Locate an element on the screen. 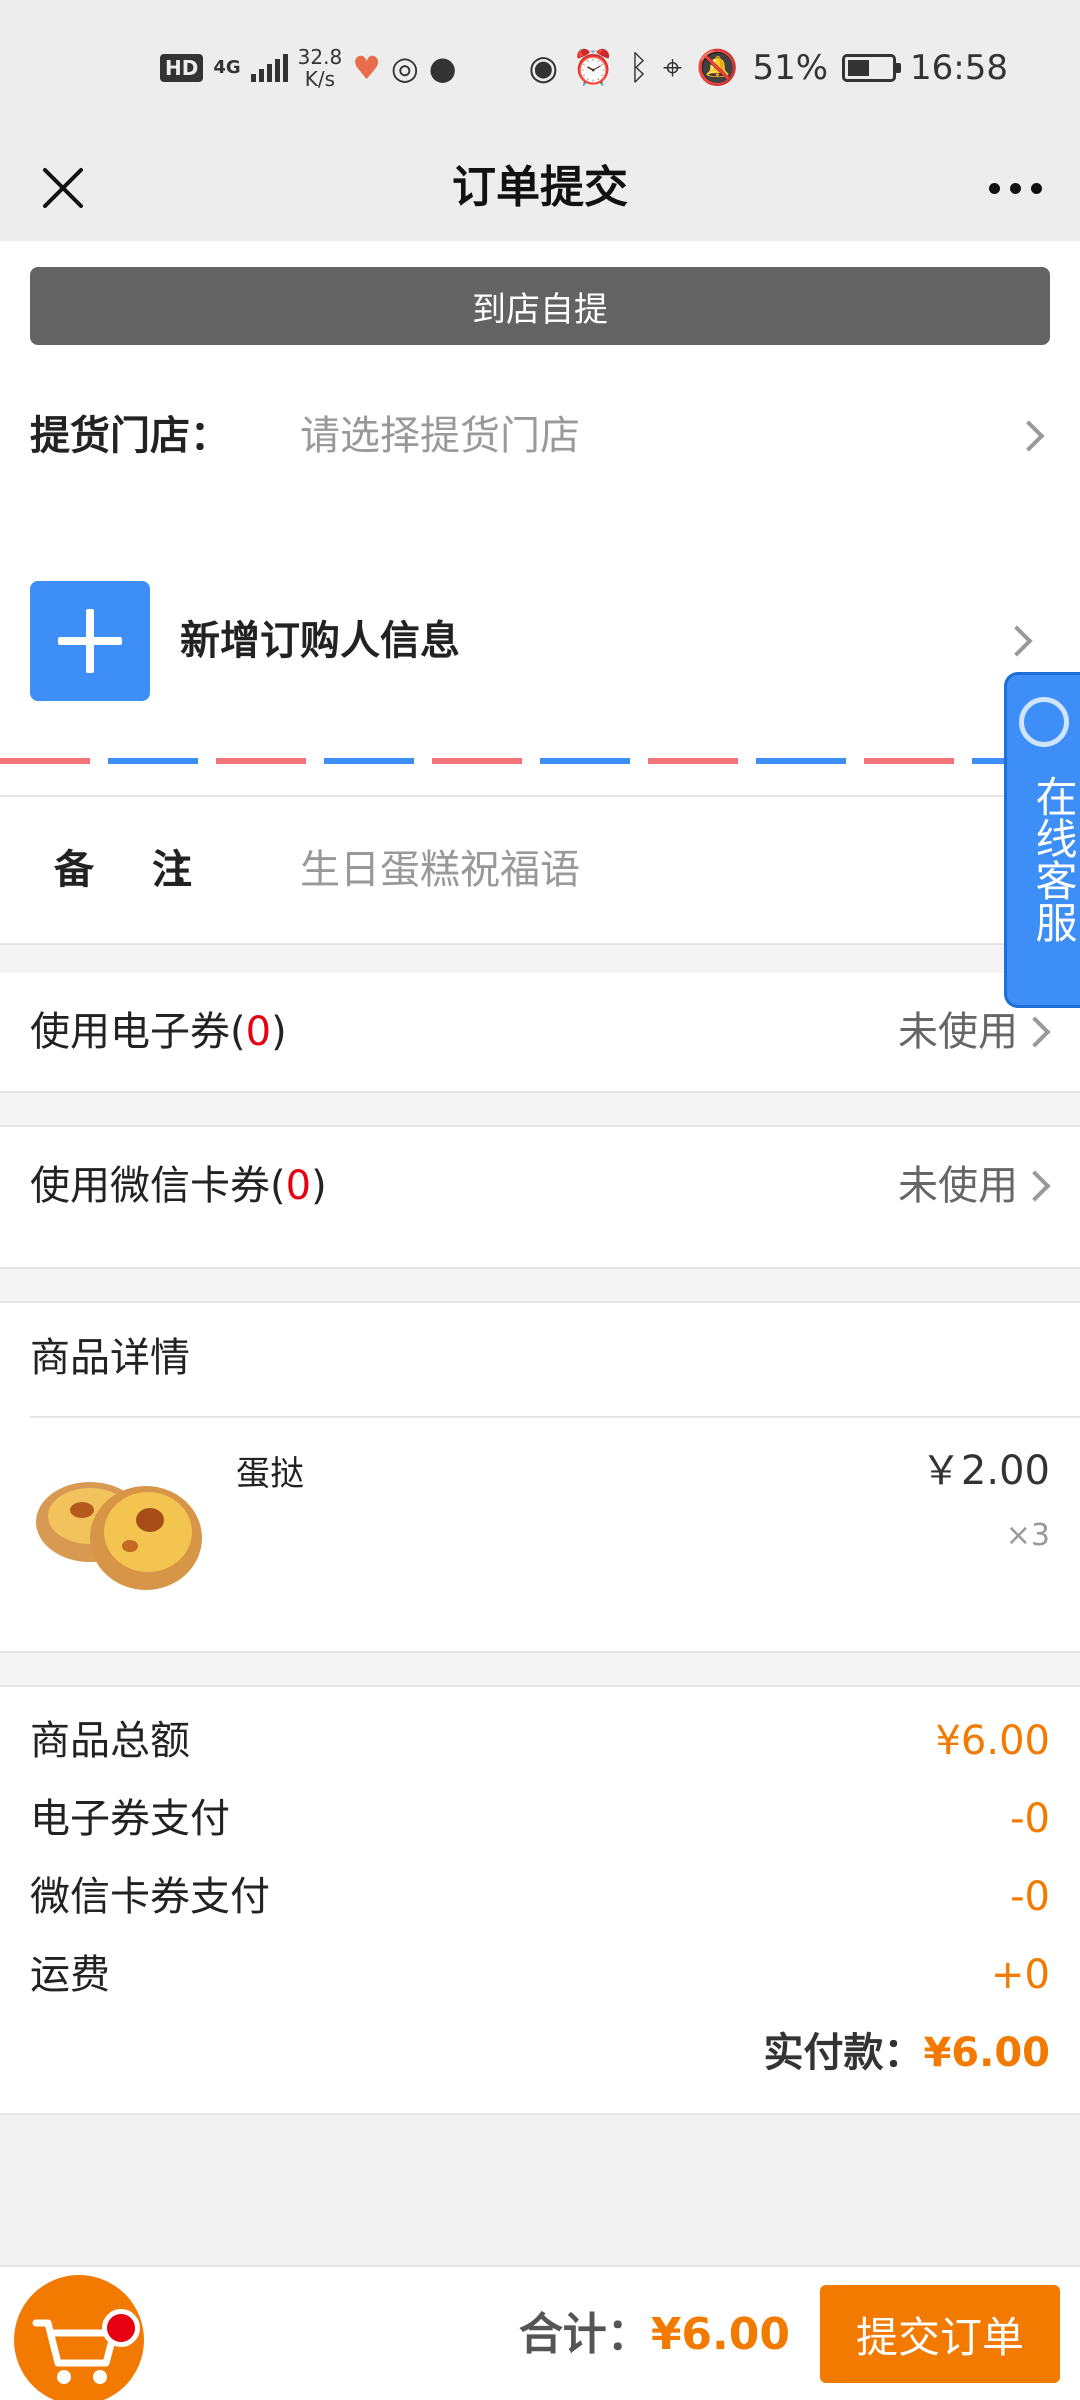  cart-button is located at coordinates (79, 2337).